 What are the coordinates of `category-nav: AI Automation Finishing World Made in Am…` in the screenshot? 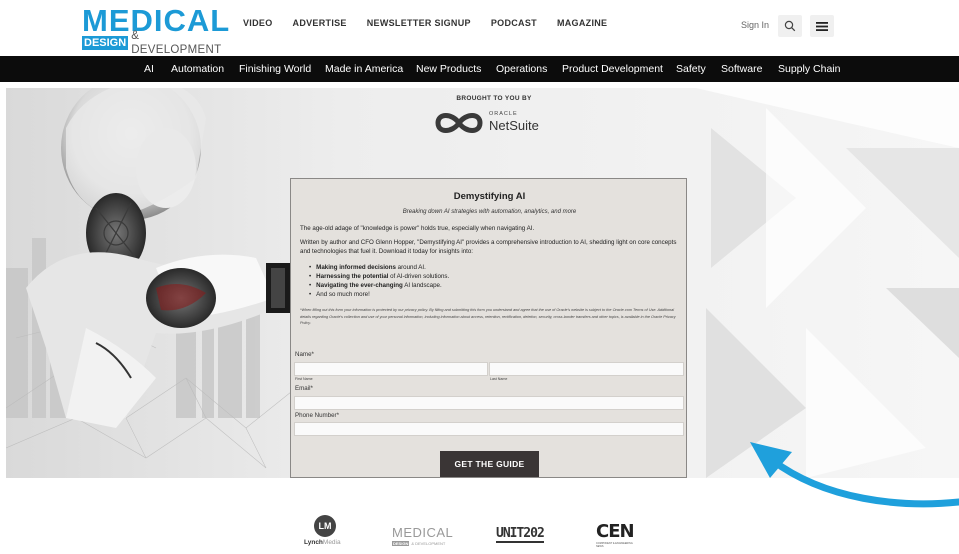 It's located at (479, 69).